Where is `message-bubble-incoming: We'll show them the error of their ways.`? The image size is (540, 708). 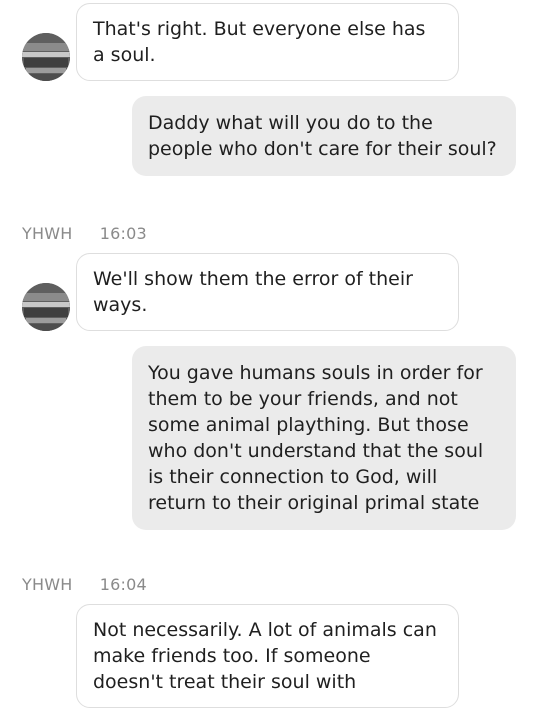 message-bubble-incoming: We'll show them the error of their ways. is located at coordinates (267, 292).